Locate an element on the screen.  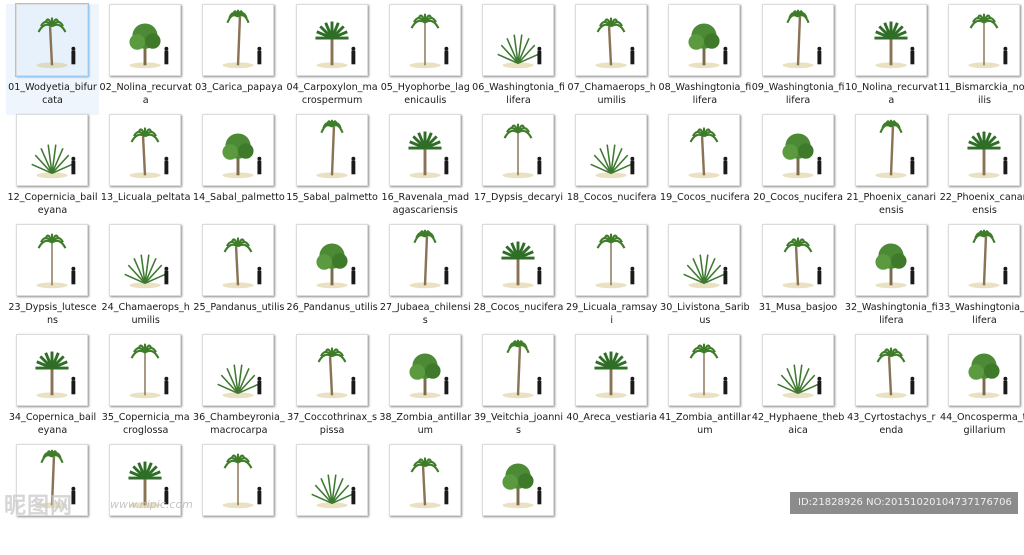
file-thumbnail-item: 14_Sabal_palmetto is located at coordinates (238, 169).